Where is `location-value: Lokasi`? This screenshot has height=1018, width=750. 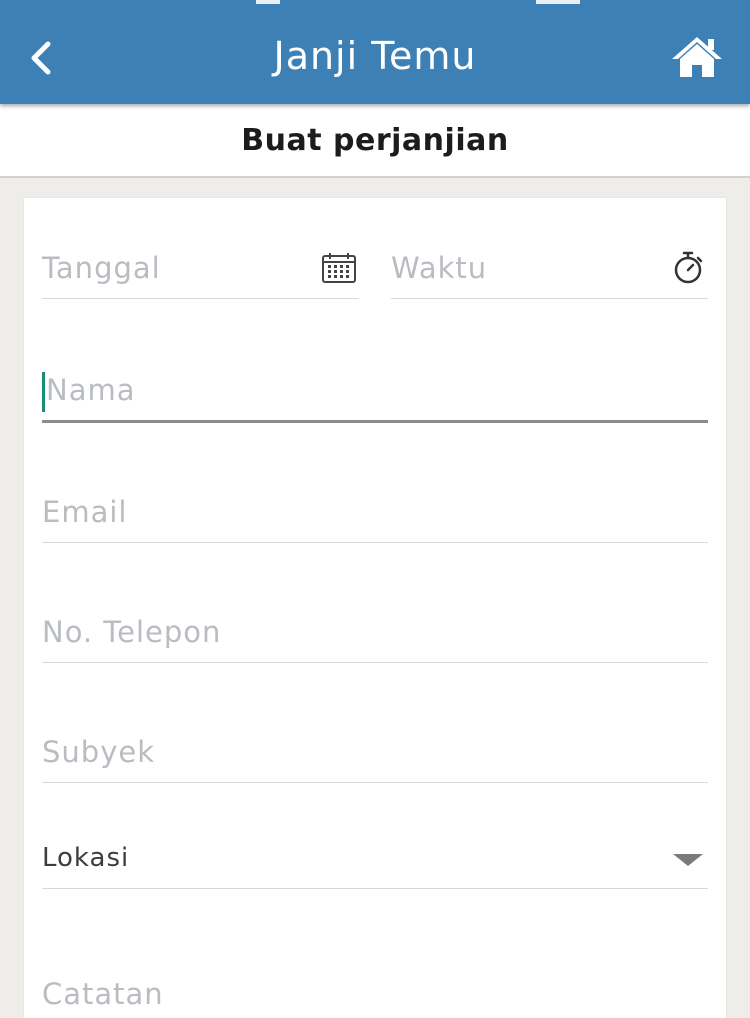 location-value: Lokasi is located at coordinates (86, 858).